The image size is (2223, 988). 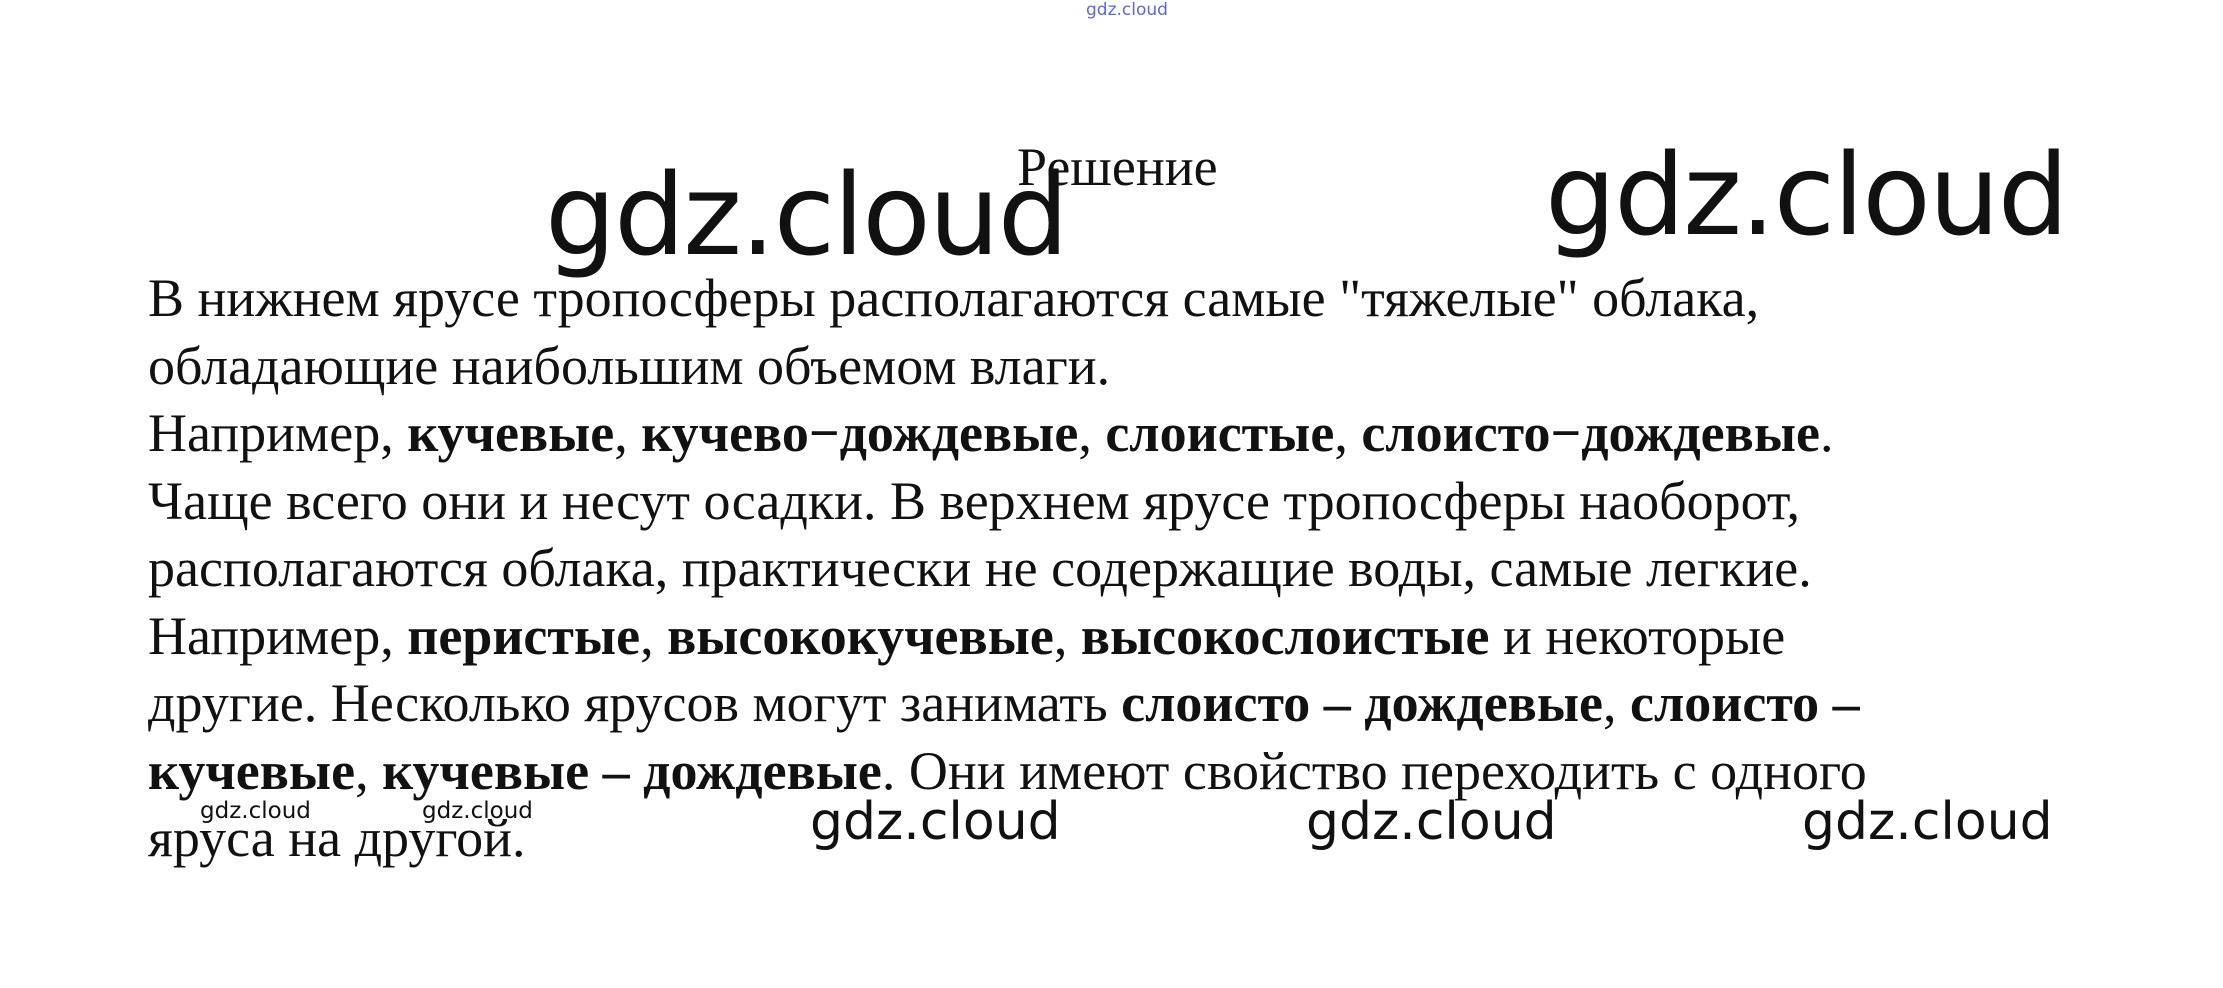 What do you see at coordinates (1807, 196) in the screenshot?
I see `watermark-large-right: gdz.cloud` at bounding box center [1807, 196].